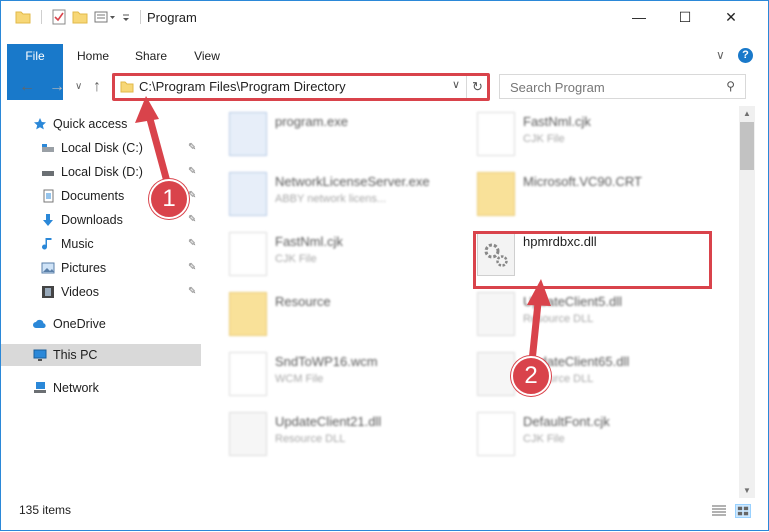  Describe the element at coordinates (147, 109) in the screenshot. I see `arrow-1-head` at that location.